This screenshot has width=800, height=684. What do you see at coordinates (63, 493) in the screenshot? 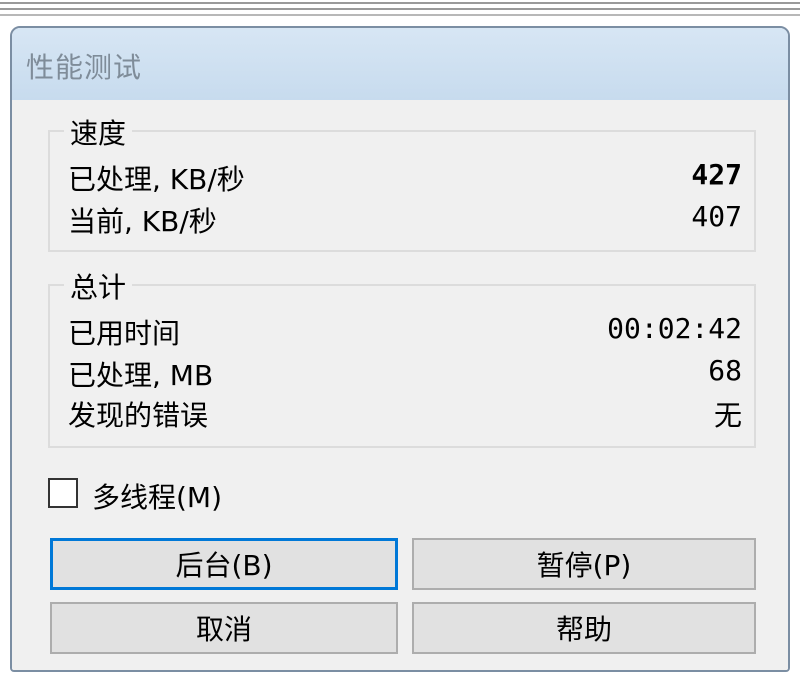
I see `multithread-checkbox` at bounding box center [63, 493].